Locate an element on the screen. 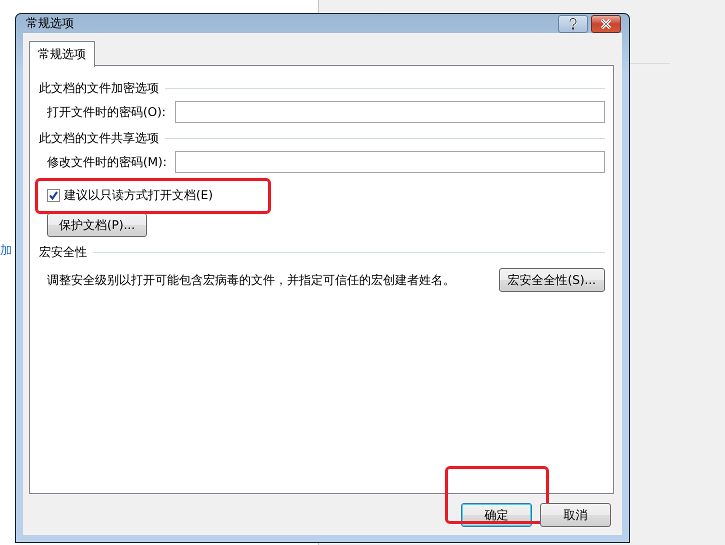  field-label: 修改文件时的密码(M): is located at coordinates (107, 162).